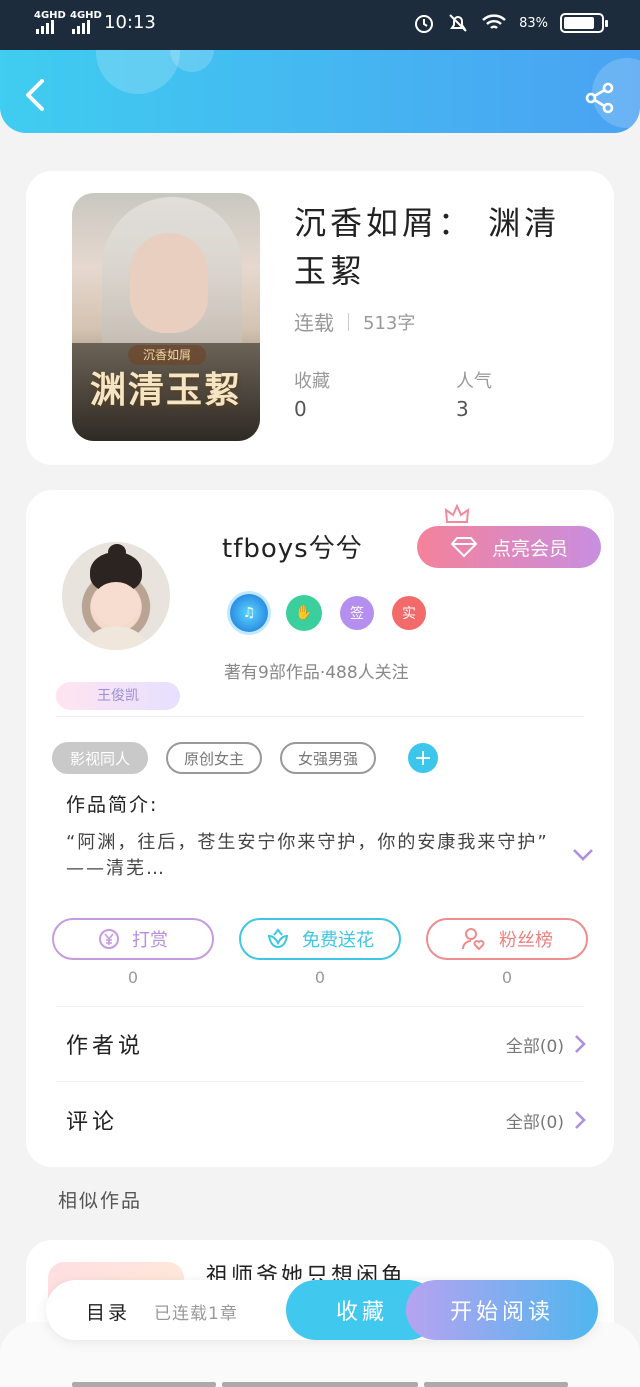 This screenshot has height=1387, width=640. I want to click on yen-icon, so click(109, 939).